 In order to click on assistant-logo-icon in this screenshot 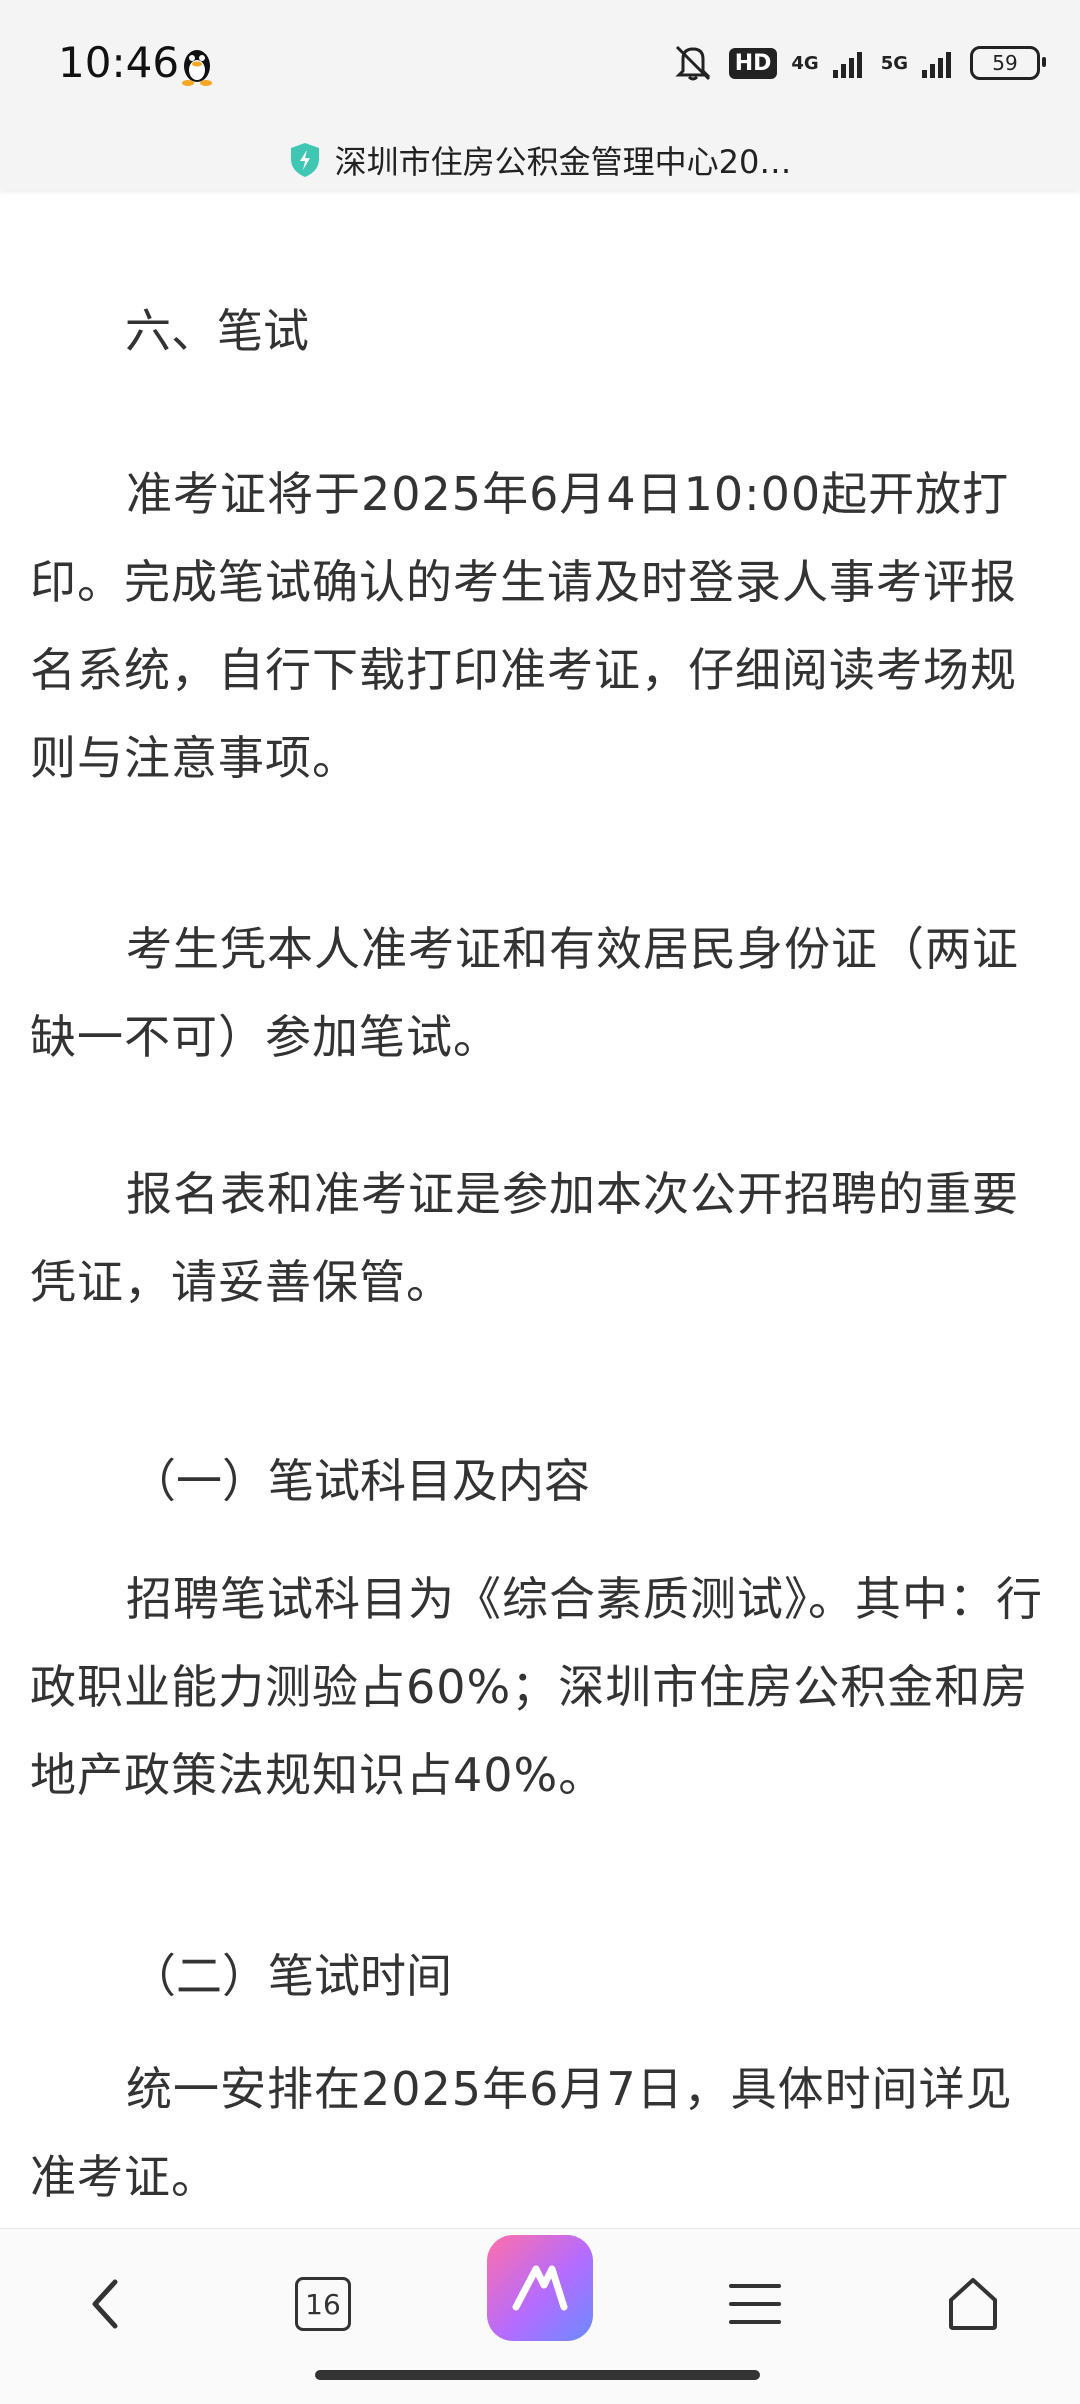, I will do `click(540, 2288)`.